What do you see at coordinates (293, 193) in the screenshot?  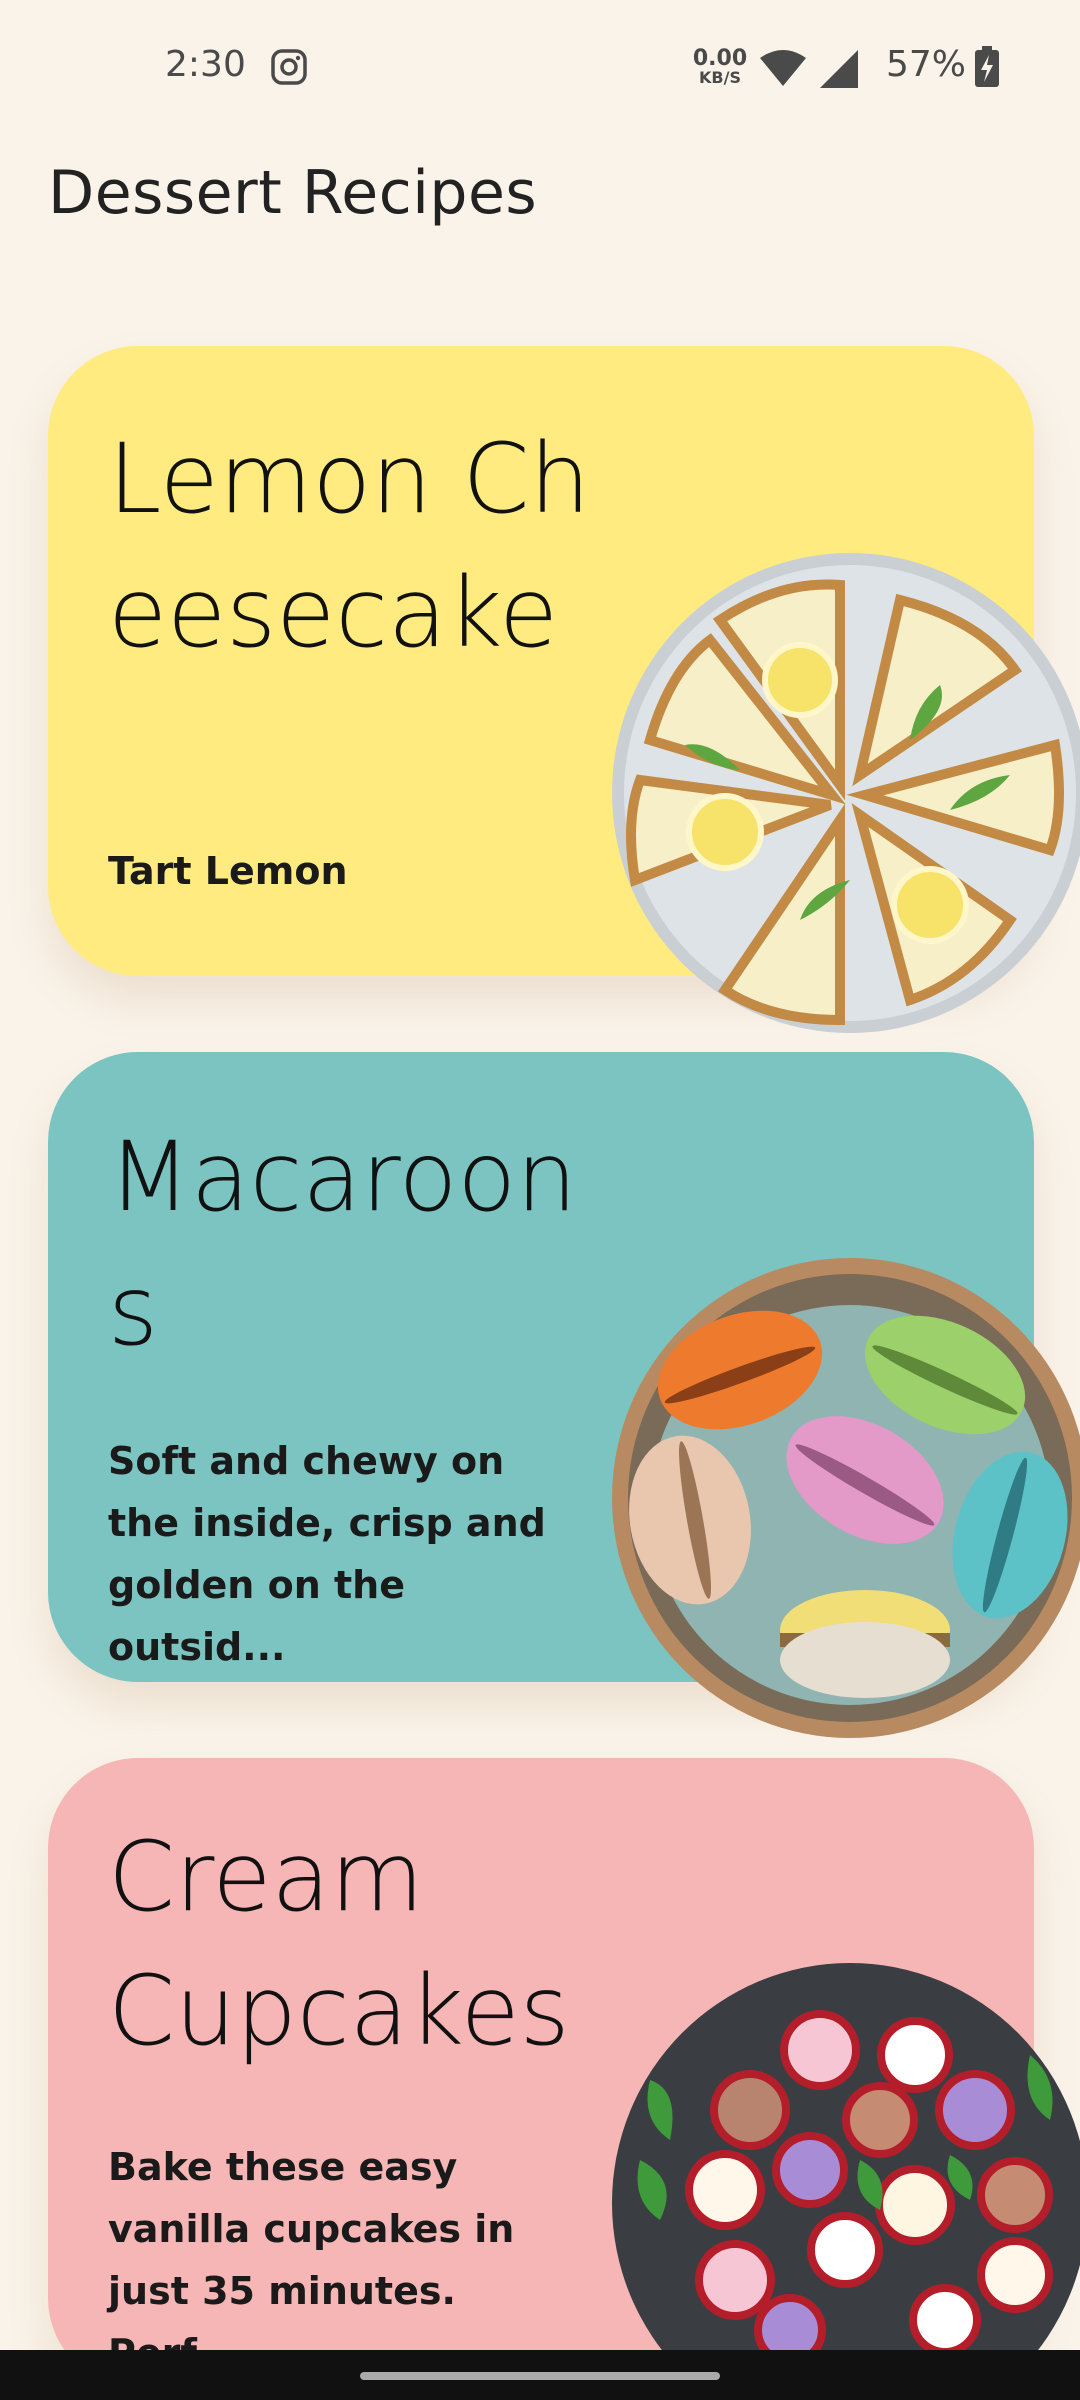 I see `page-title: Dessert Recipes` at bounding box center [293, 193].